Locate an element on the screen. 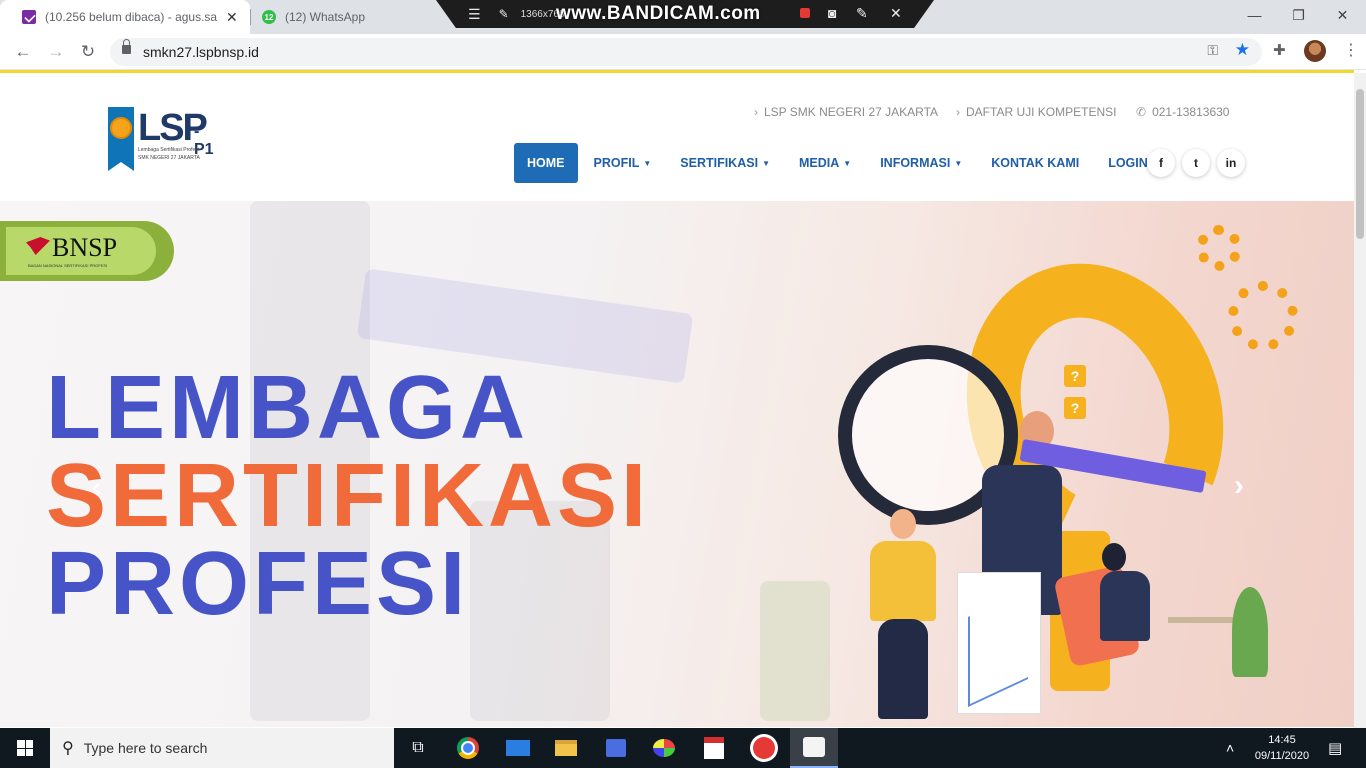 This screenshot has width=1366, height=768. woman-figure-body is located at coordinates (1125, 606).